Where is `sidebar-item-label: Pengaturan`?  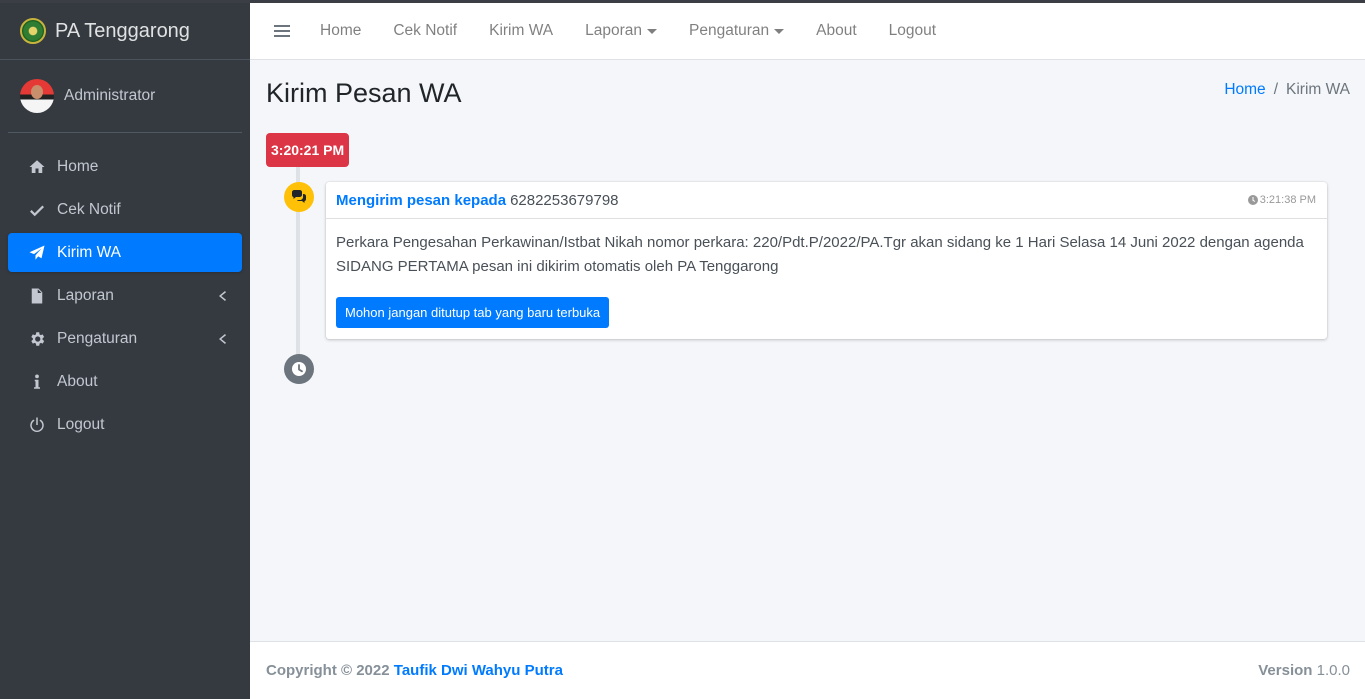 sidebar-item-label: Pengaturan is located at coordinates (97, 338).